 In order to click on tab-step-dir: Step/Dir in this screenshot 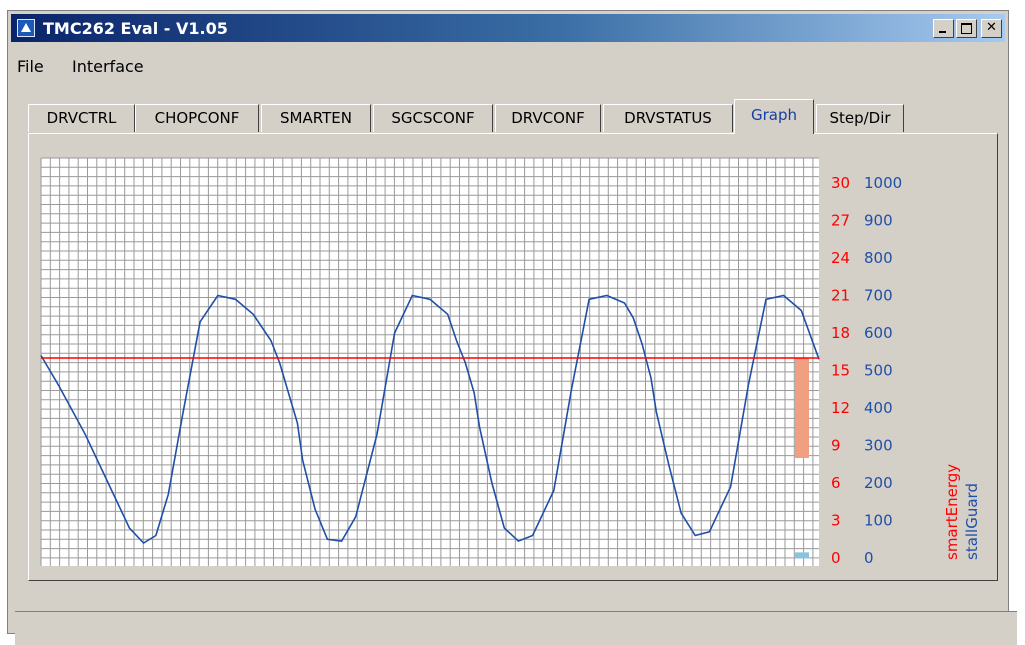, I will do `click(860, 118)`.